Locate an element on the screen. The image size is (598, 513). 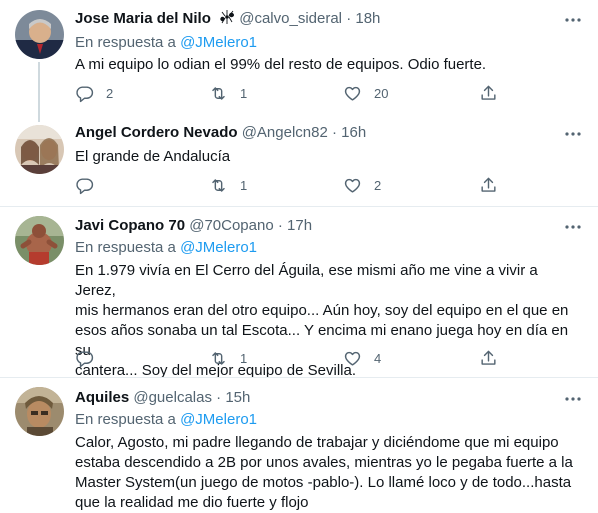
author-name: Angel Cordero Nevado is located at coordinates (156, 132).